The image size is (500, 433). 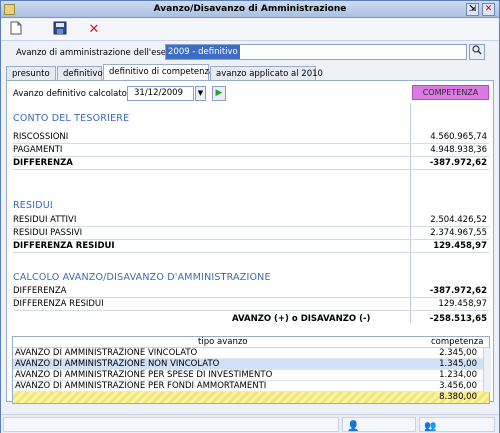 I want to click on status-cell: 👥, so click(x=457, y=424).